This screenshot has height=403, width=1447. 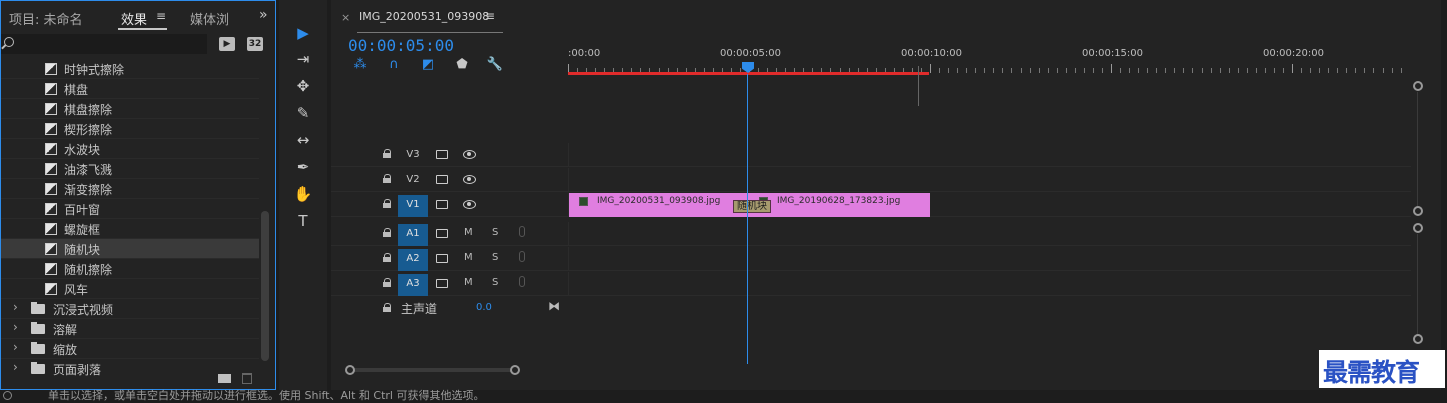 What do you see at coordinates (428, 66) in the screenshot?
I see `linked-selection-icon: ◩` at bounding box center [428, 66].